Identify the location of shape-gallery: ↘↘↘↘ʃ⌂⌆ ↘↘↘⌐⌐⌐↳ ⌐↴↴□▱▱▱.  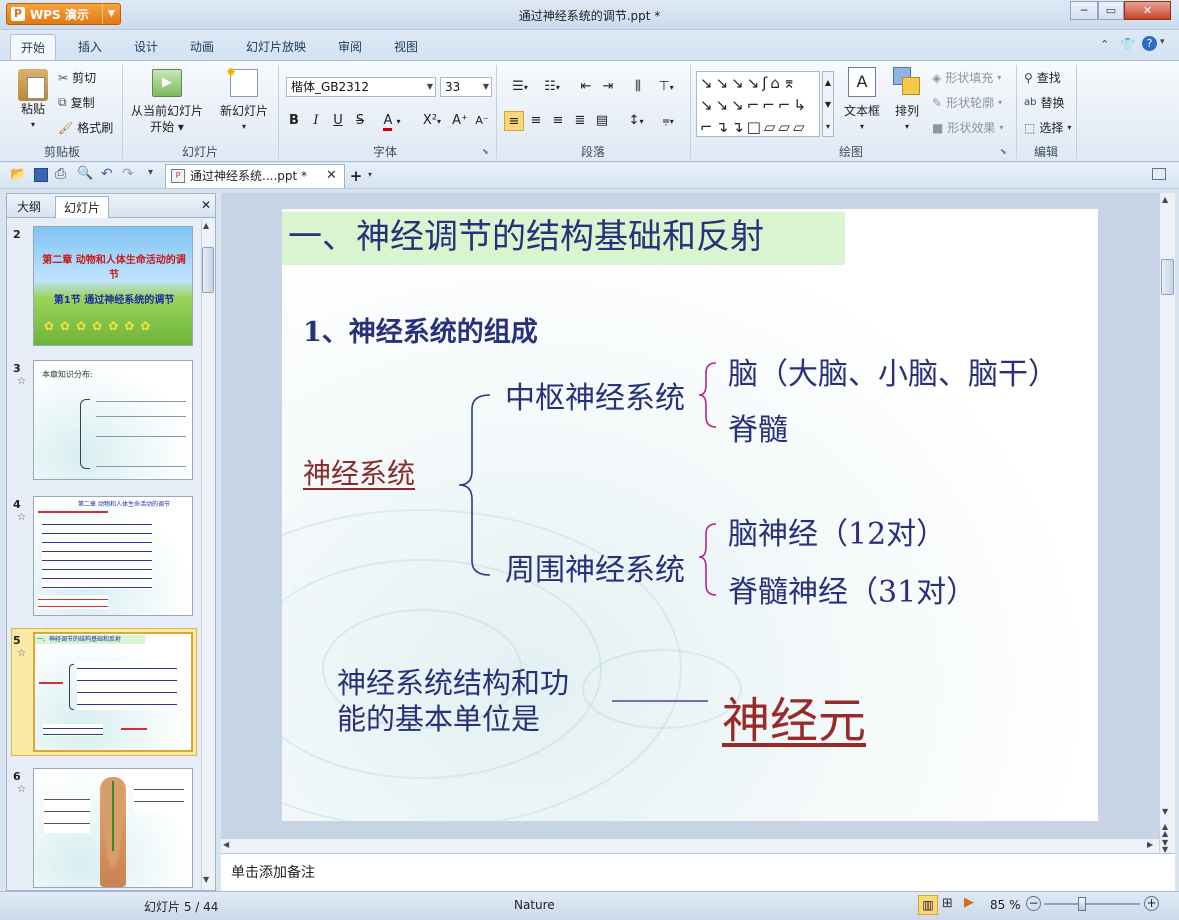
(758, 104).